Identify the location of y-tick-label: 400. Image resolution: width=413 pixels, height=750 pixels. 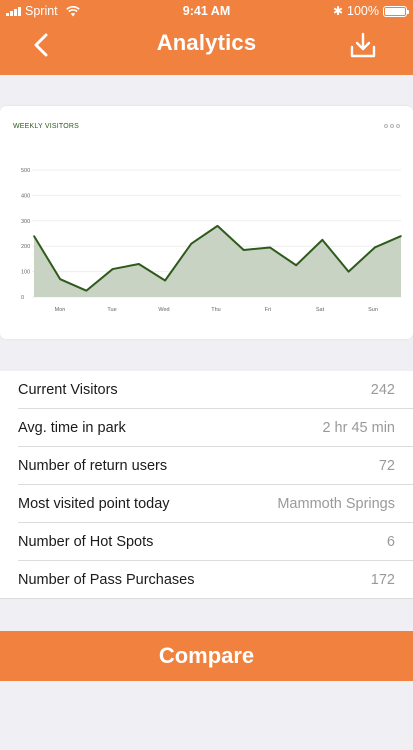
(25, 196).